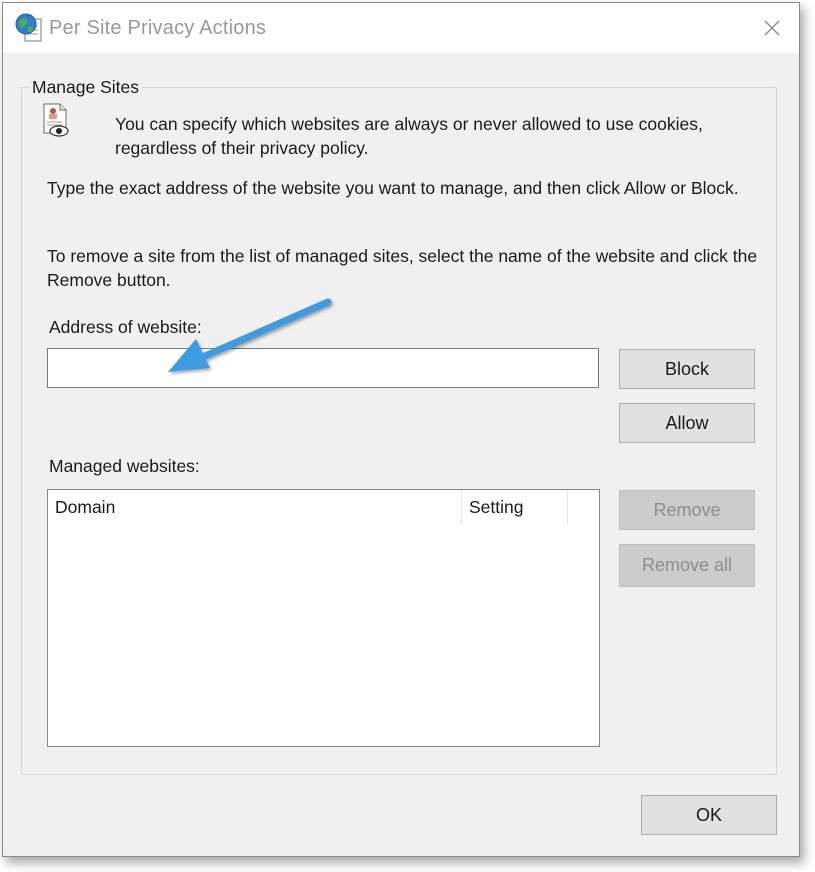 The height and width of the screenshot is (872, 815). I want to click on group-legend: Manage Sites, so click(86, 87).